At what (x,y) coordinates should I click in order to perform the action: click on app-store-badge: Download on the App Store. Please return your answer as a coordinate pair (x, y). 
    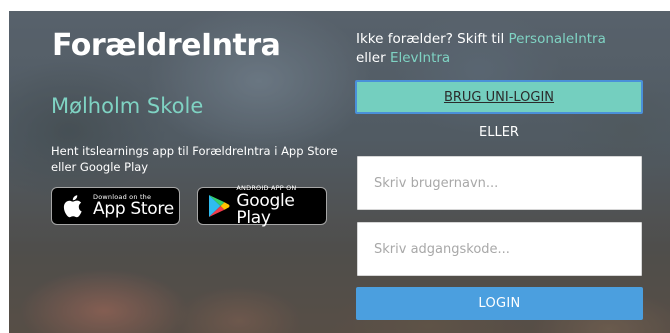
    Looking at the image, I should click on (115, 206).